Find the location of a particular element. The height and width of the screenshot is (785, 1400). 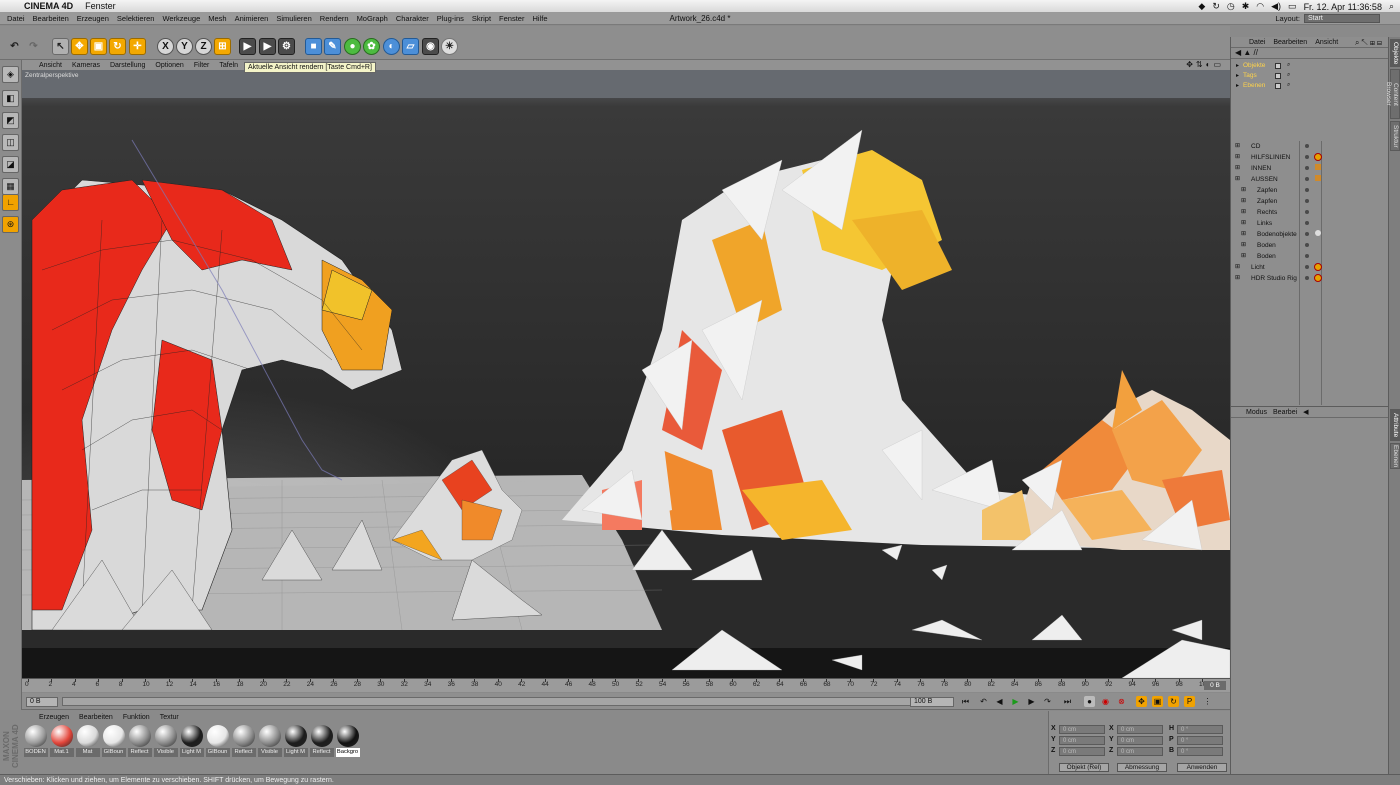

scene-object-row: ⊞ INNEN is located at coordinates (1310, 168).